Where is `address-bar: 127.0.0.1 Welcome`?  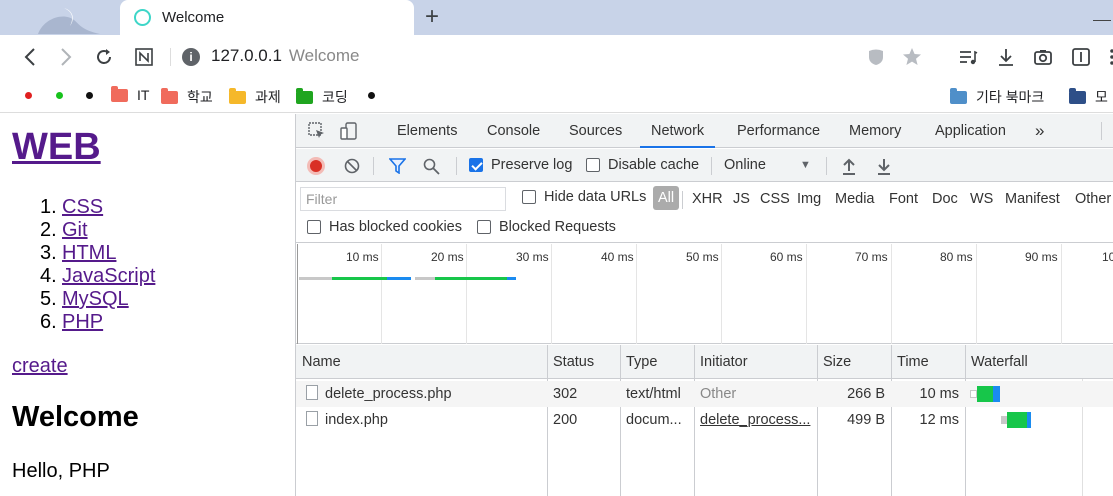 address-bar: 127.0.0.1 Welcome is located at coordinates (285, 56).